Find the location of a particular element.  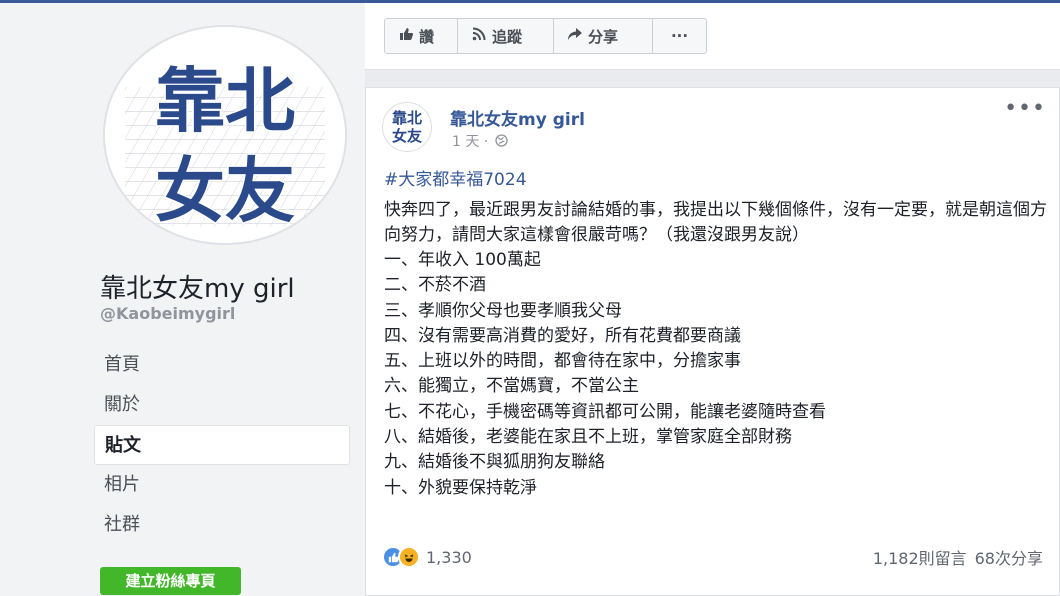

nav-item-posts: 貼文 is located at coordinates (222, 445).